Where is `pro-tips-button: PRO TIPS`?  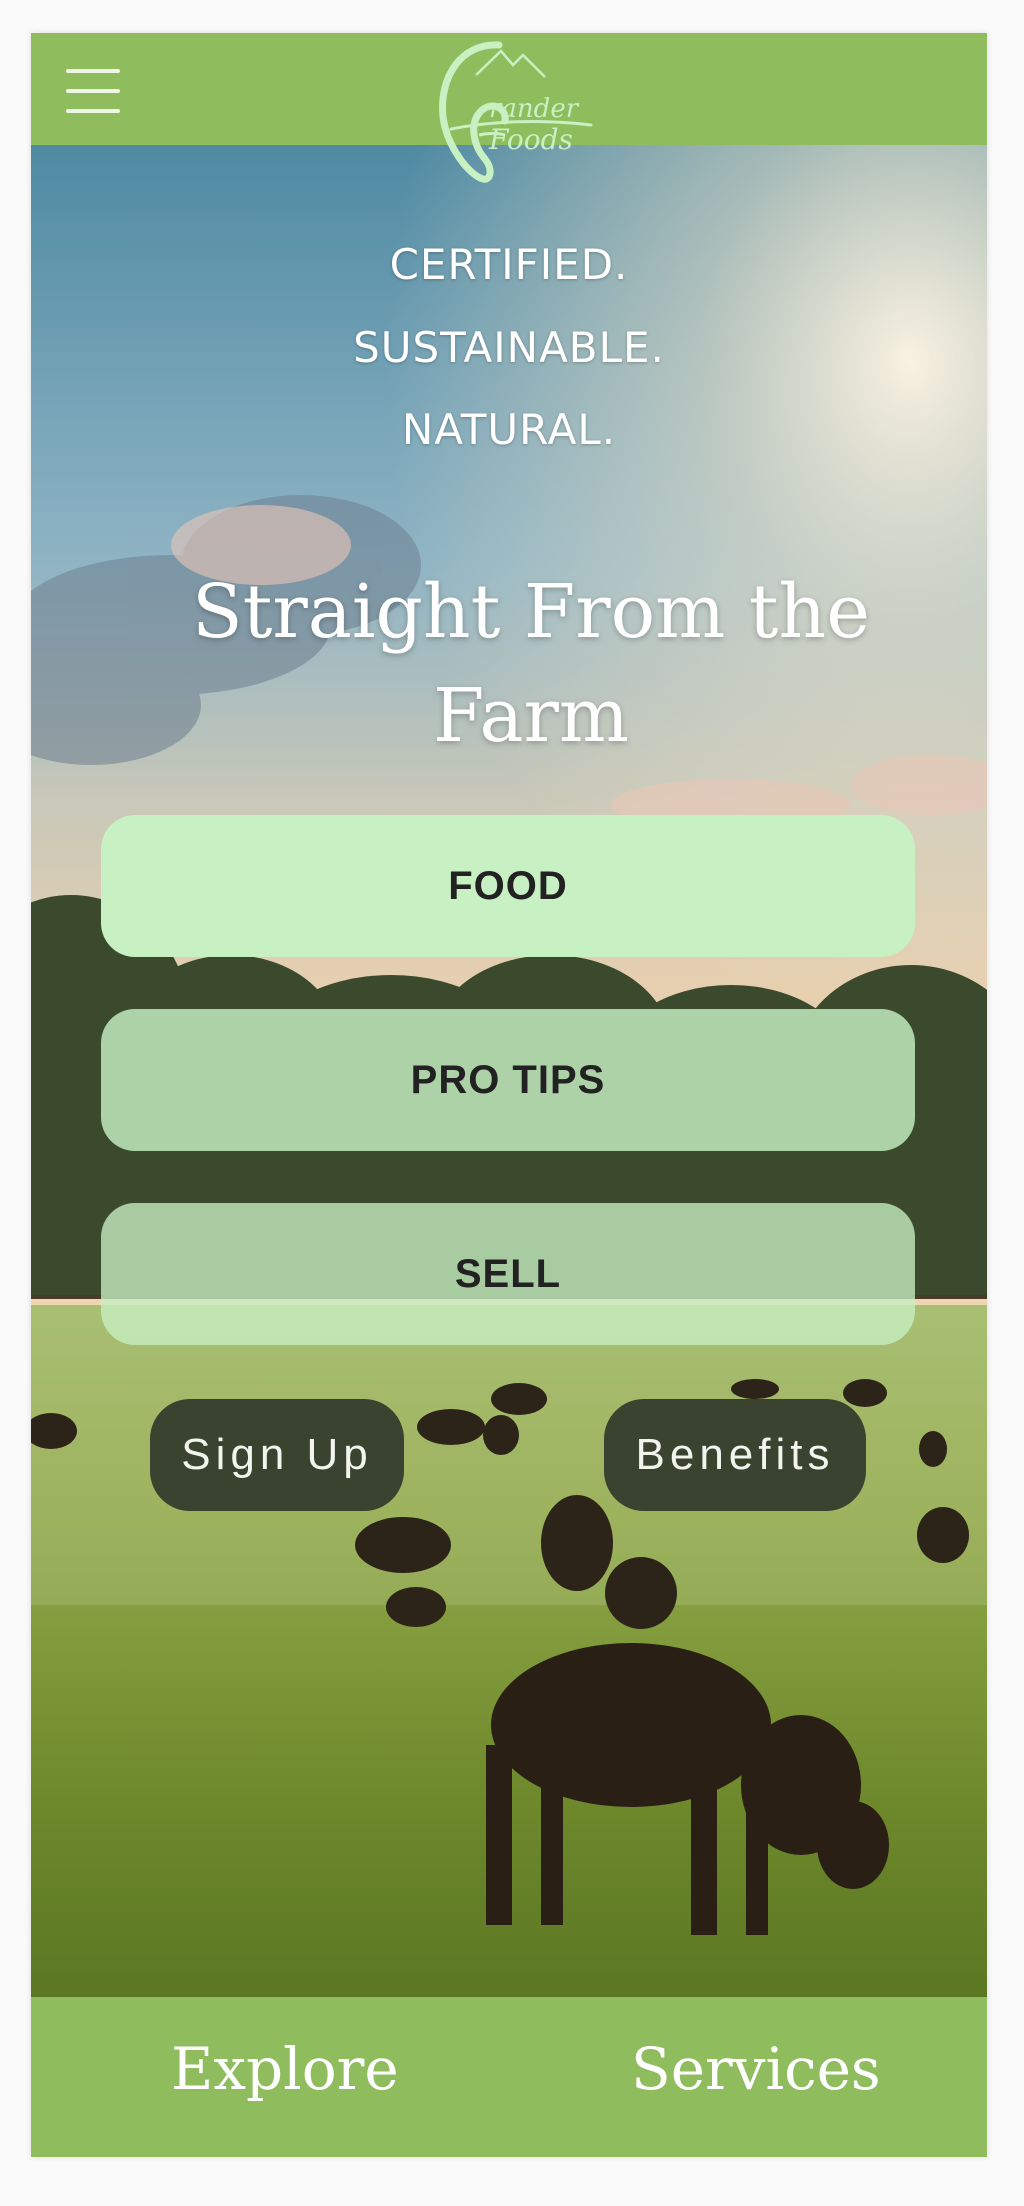 pro-tips-button: PRO TIPS is located at coordinates (508, 1080).